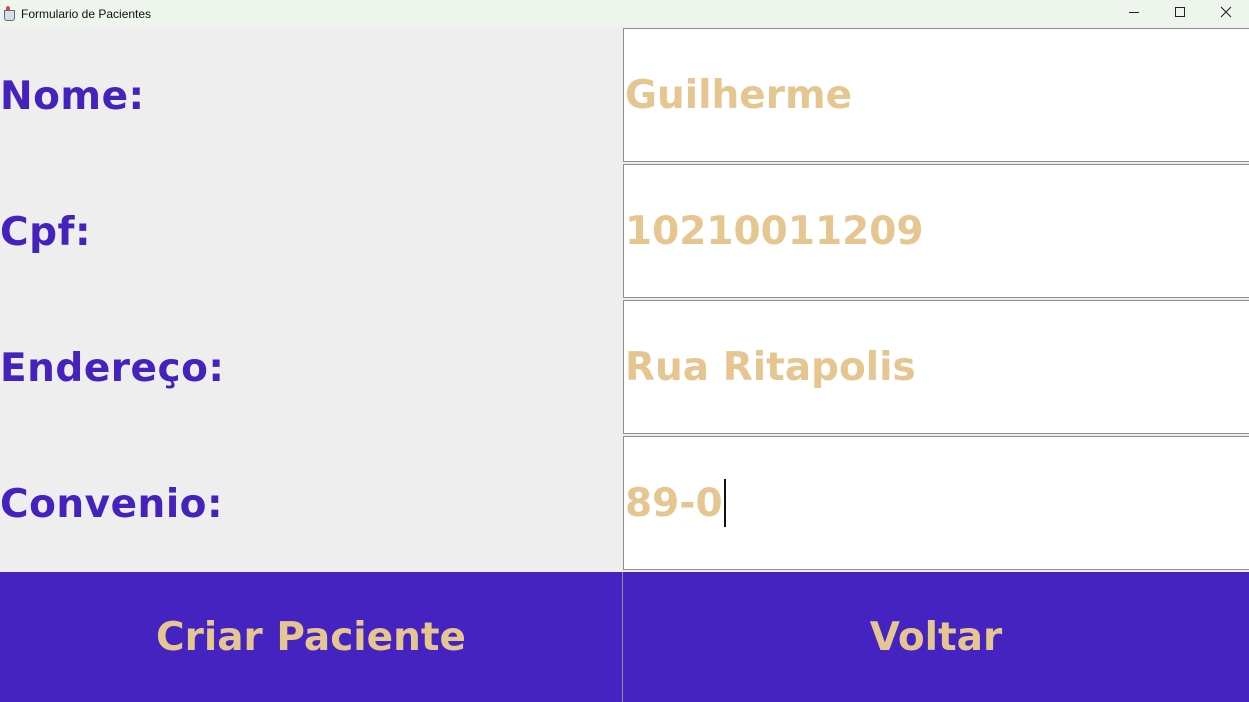 The height and width of the screenshot is (702, 1249). What do you see at coordinates (674, 503) in the screenshot?
I see `convenio-input-value: 89-0` at bounding box center [674, 503].